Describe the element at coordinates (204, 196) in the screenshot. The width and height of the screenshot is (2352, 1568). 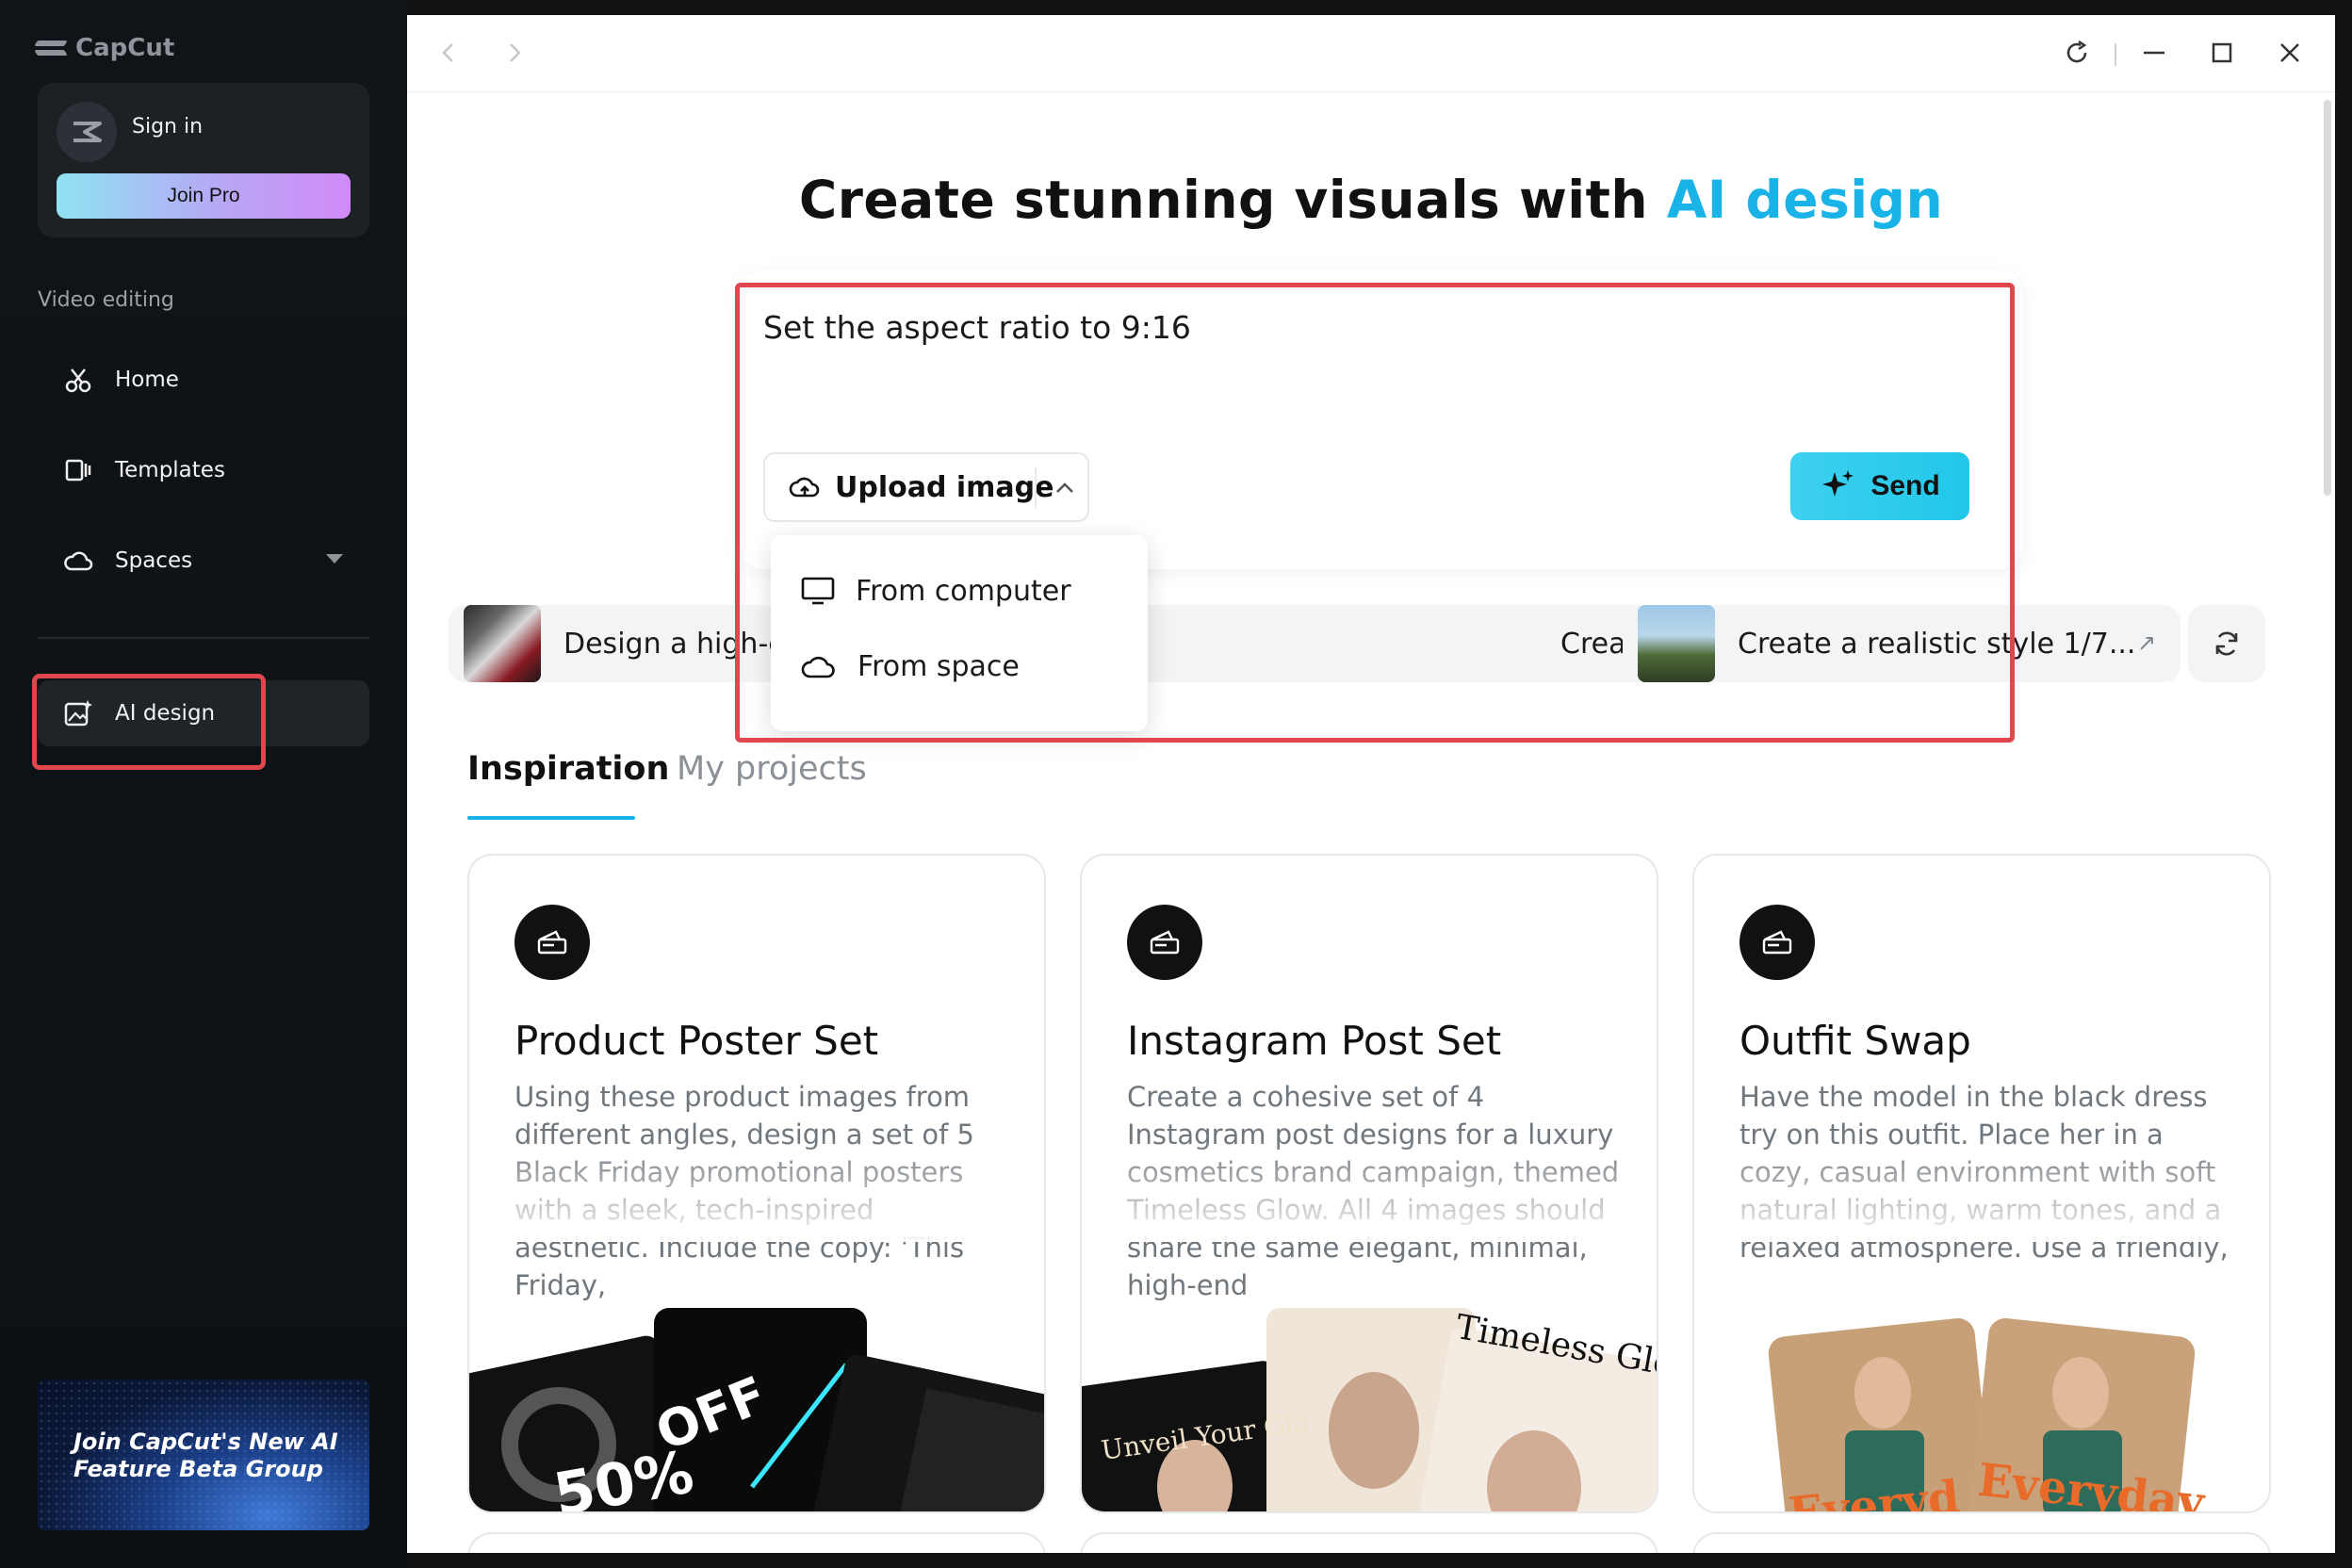
I see `join-pro-button: Join Pro` at that location.